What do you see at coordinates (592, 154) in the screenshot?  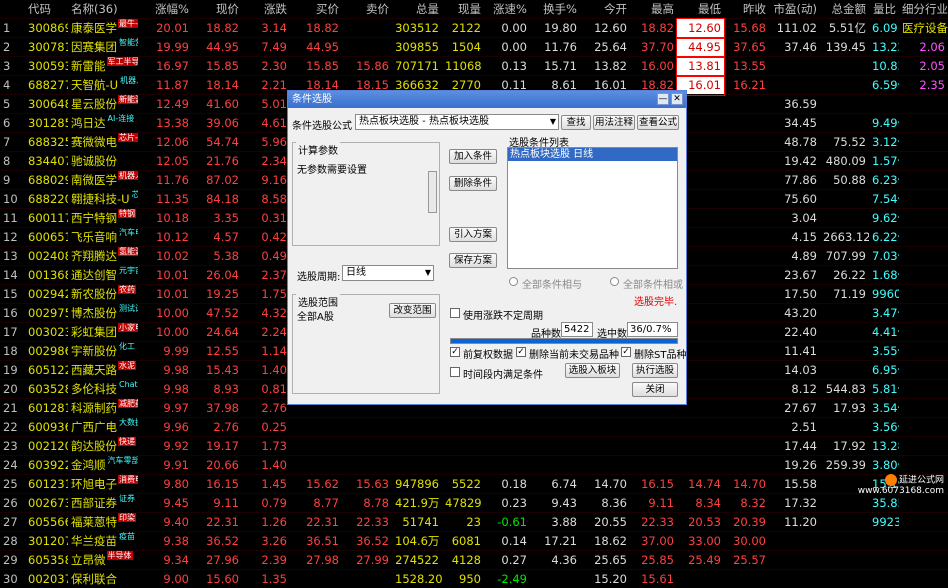 I see `condition-list-item: 热点板块选股 日线` at bounding box center [592, 154].